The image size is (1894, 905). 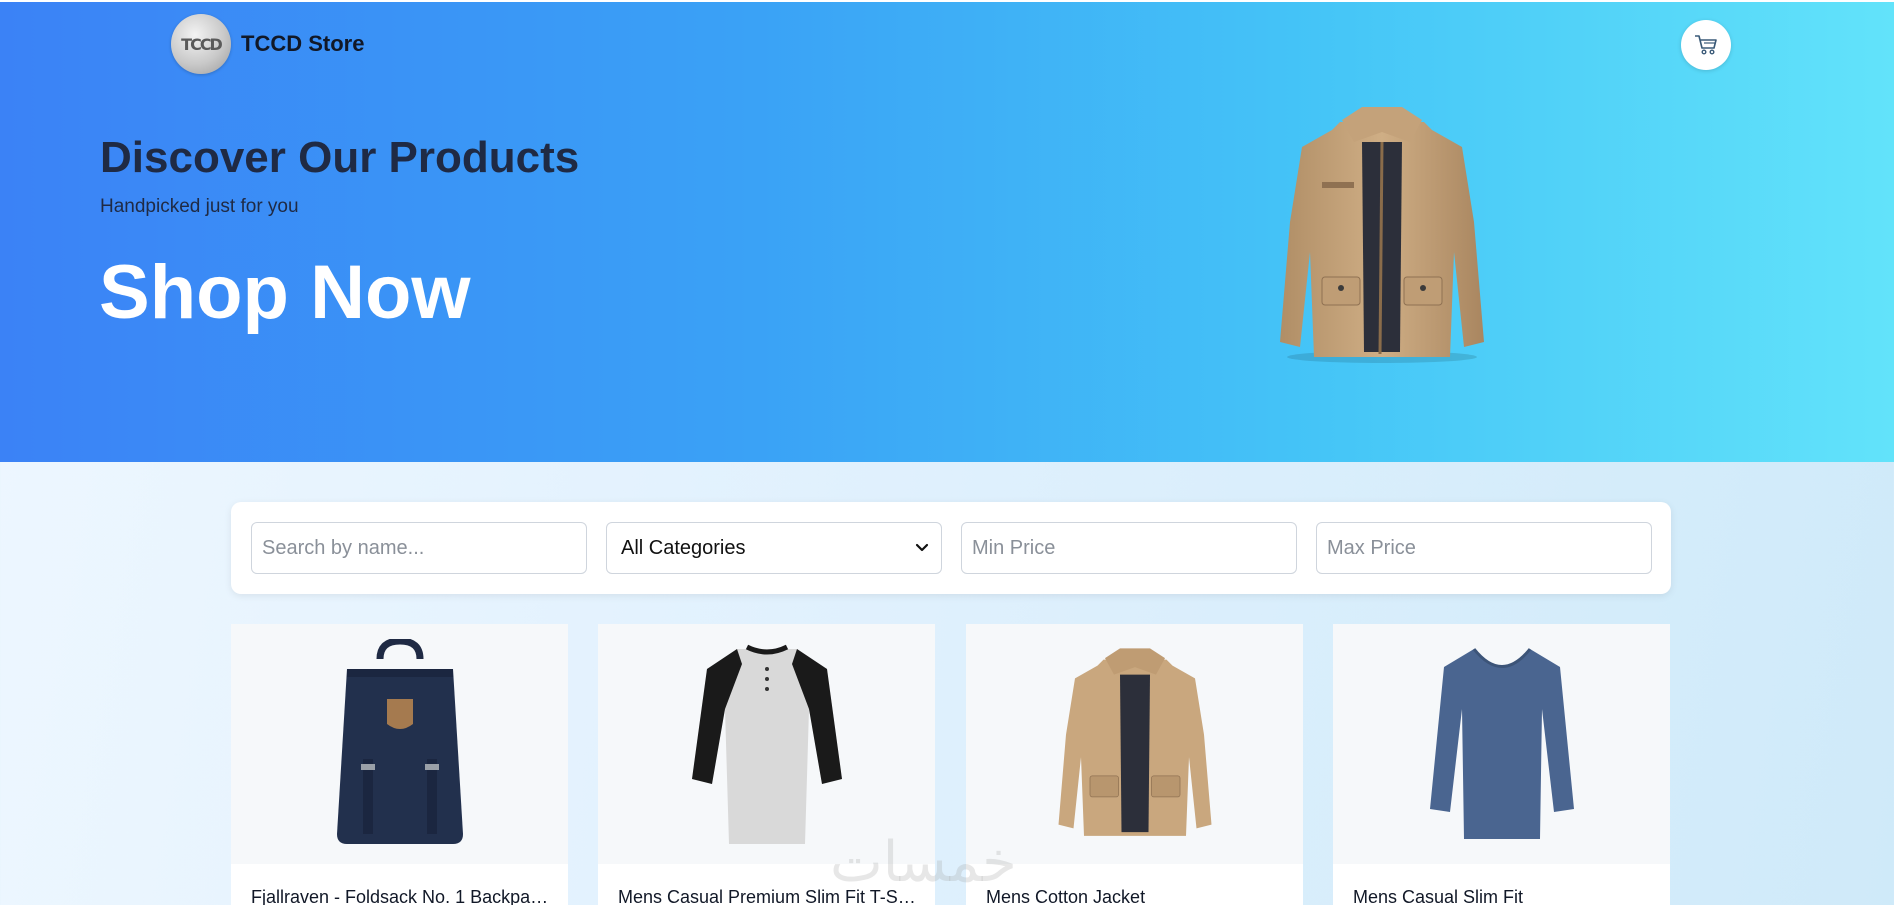 I want to click on watermark: خمسات, so click(x=923, y=862).